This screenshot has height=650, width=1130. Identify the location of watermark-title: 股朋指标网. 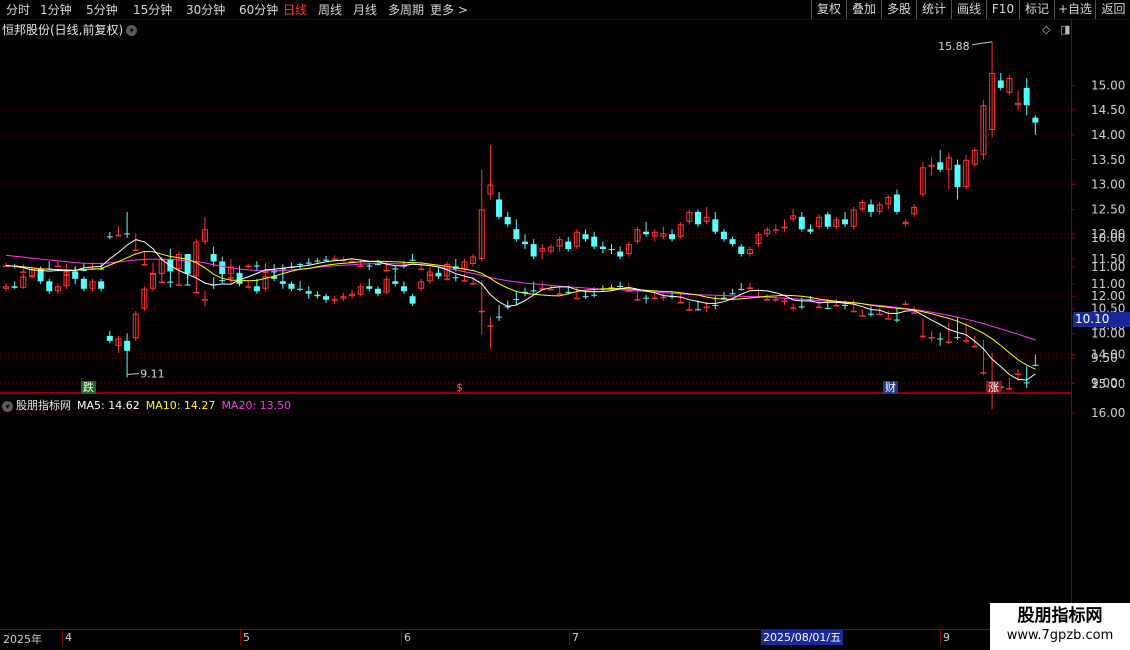
(1060, 616).